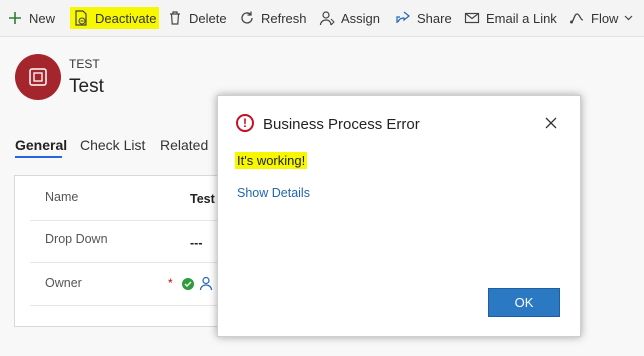 The width and height of the screenshot is (644, 356). Describe the element at coordinates (273, 193) in the screenshot. I see `show-details-link: Show Details` at that location.